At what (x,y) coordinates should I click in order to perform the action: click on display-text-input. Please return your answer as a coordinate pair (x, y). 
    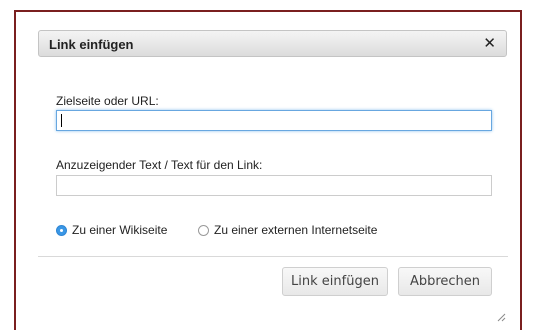
    Looking at the image, I should click on (274, 185).